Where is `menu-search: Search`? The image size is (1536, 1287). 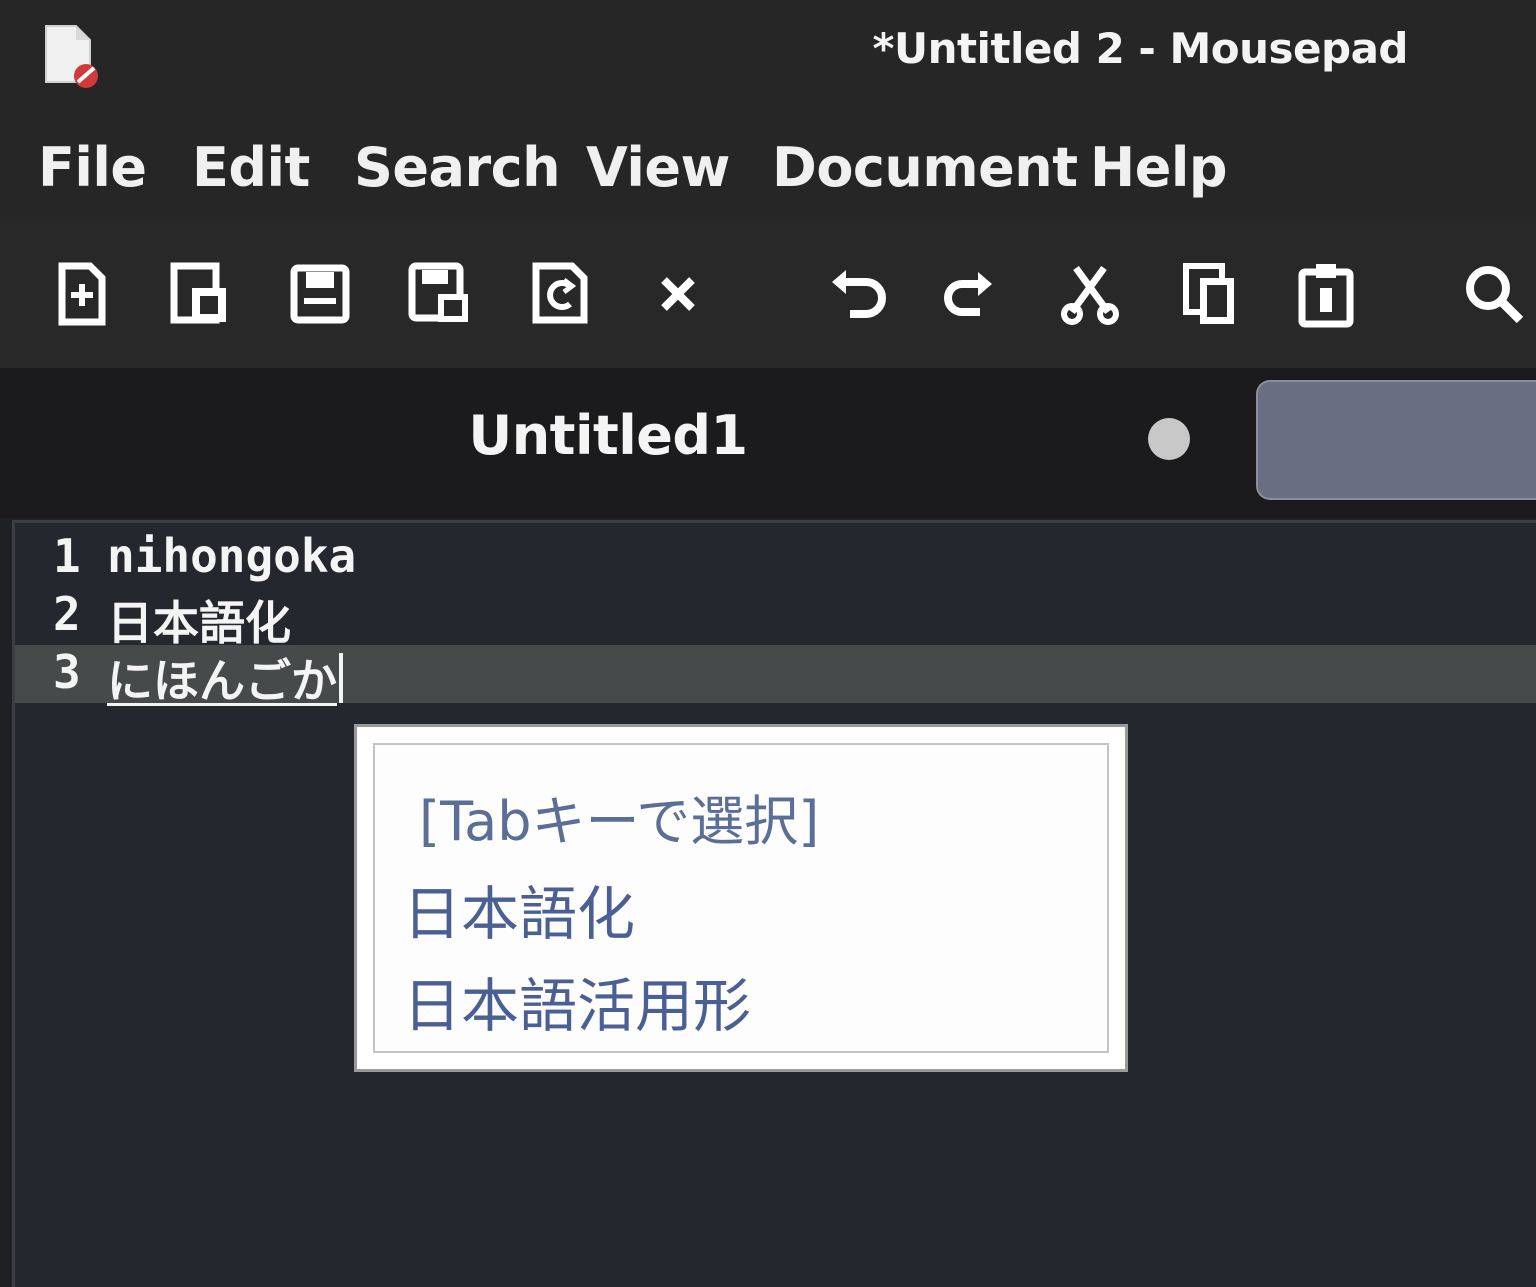
menu-search: Search is located at coordinates (457, 167).